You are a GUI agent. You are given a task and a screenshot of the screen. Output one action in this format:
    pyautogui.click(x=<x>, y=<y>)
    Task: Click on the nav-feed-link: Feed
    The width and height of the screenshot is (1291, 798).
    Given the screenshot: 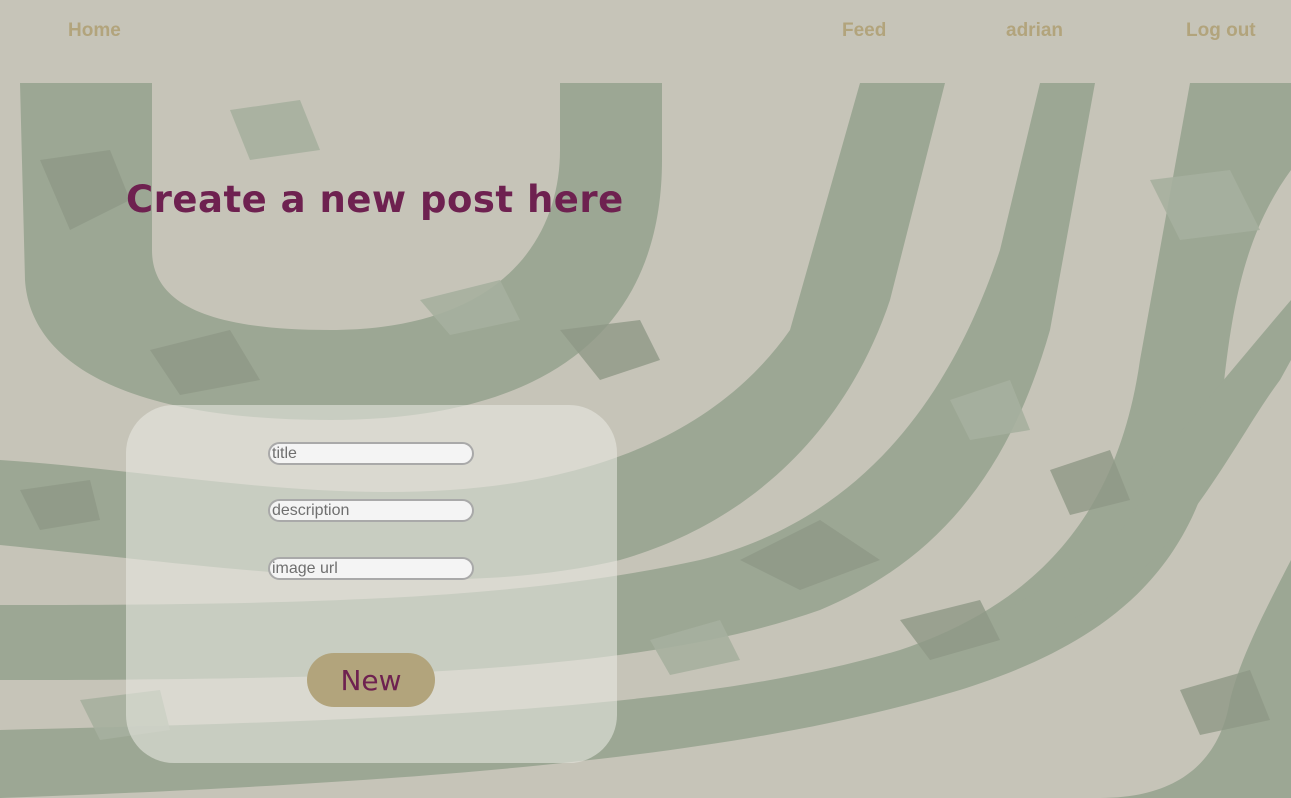 What is the action you would take?
    pyautogui.click(x=864, y=31)
    